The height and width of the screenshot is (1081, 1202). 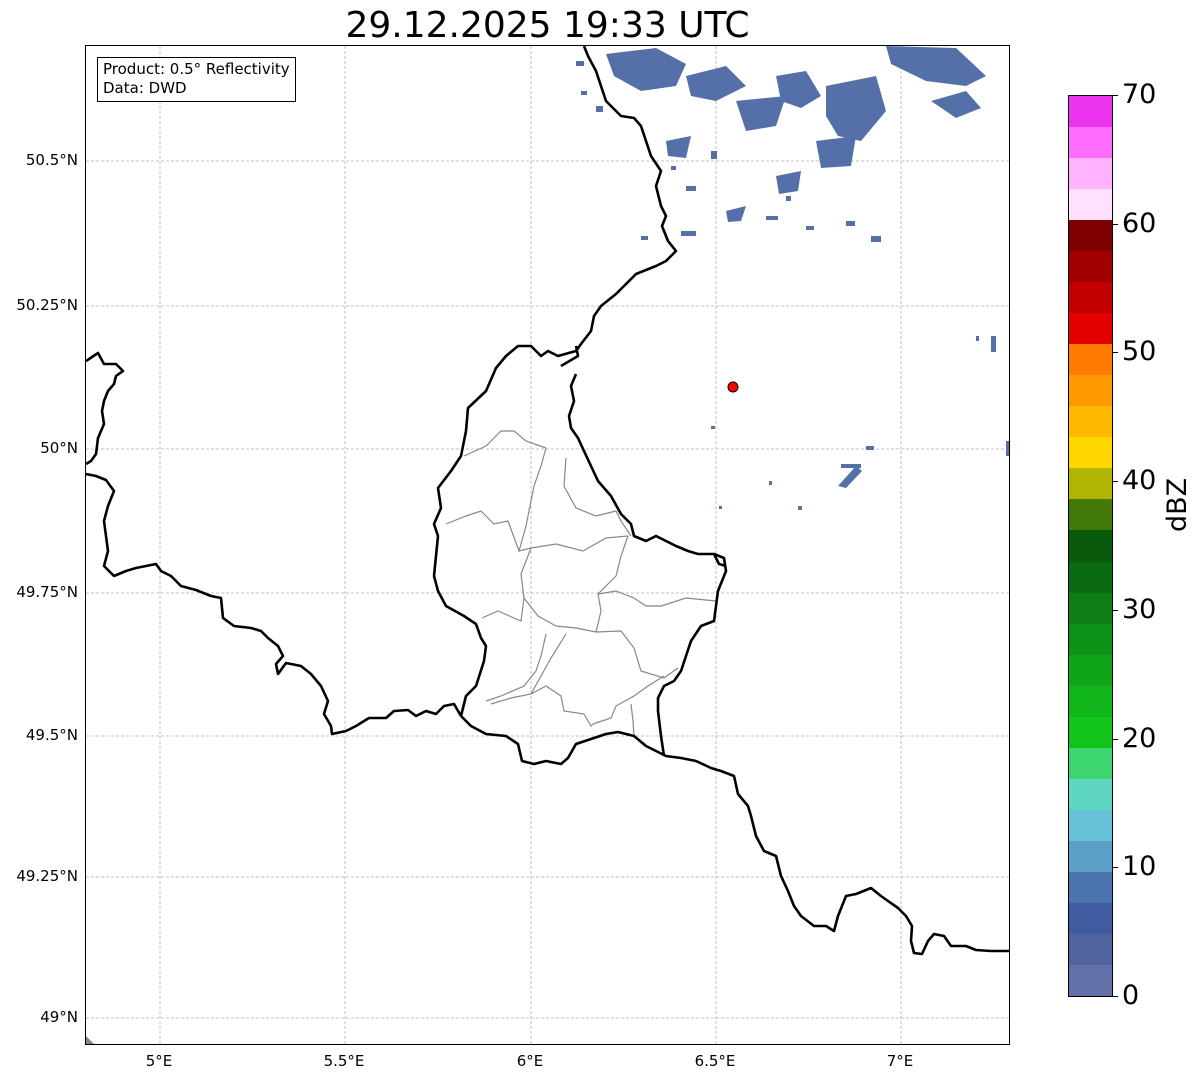 What do you see at coordinates (1131, 995) in the screenshot?
I see `colorbar-label: 0` at bounding box center [1131, 995].